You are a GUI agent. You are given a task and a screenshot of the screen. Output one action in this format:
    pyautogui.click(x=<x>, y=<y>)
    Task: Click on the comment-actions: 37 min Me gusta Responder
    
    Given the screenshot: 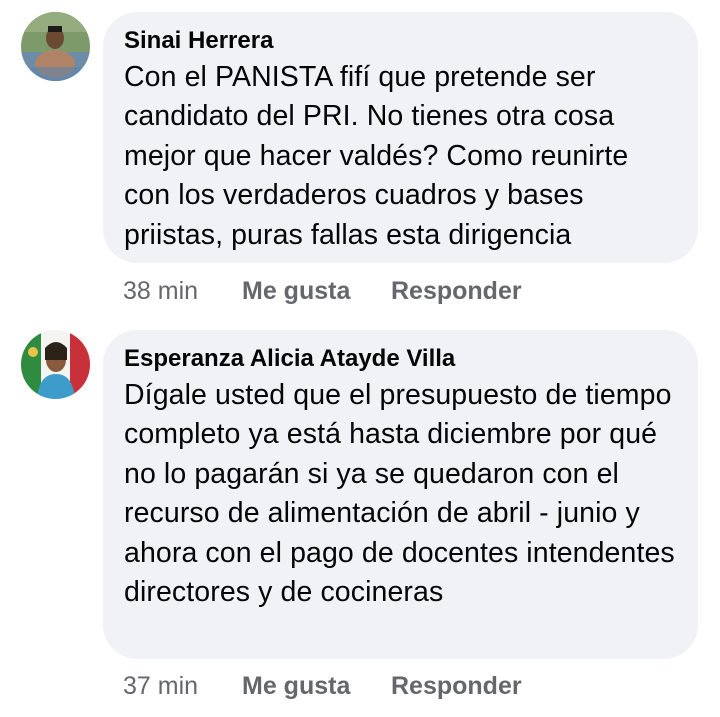 What is the action you would take?
    pyautogui.click(x=322, y=686)
    